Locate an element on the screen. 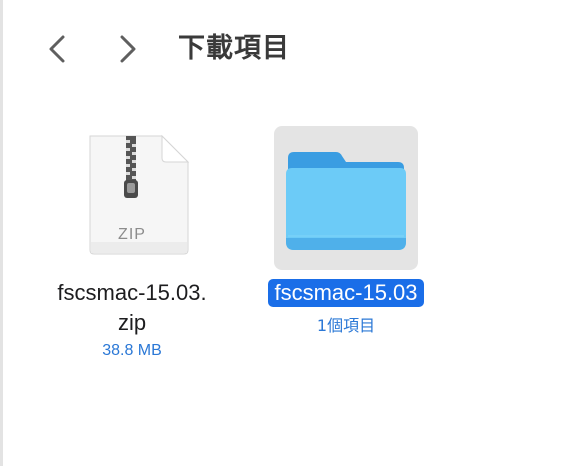  zip-file-icon: ZIP is located at coordinates (132, 198).